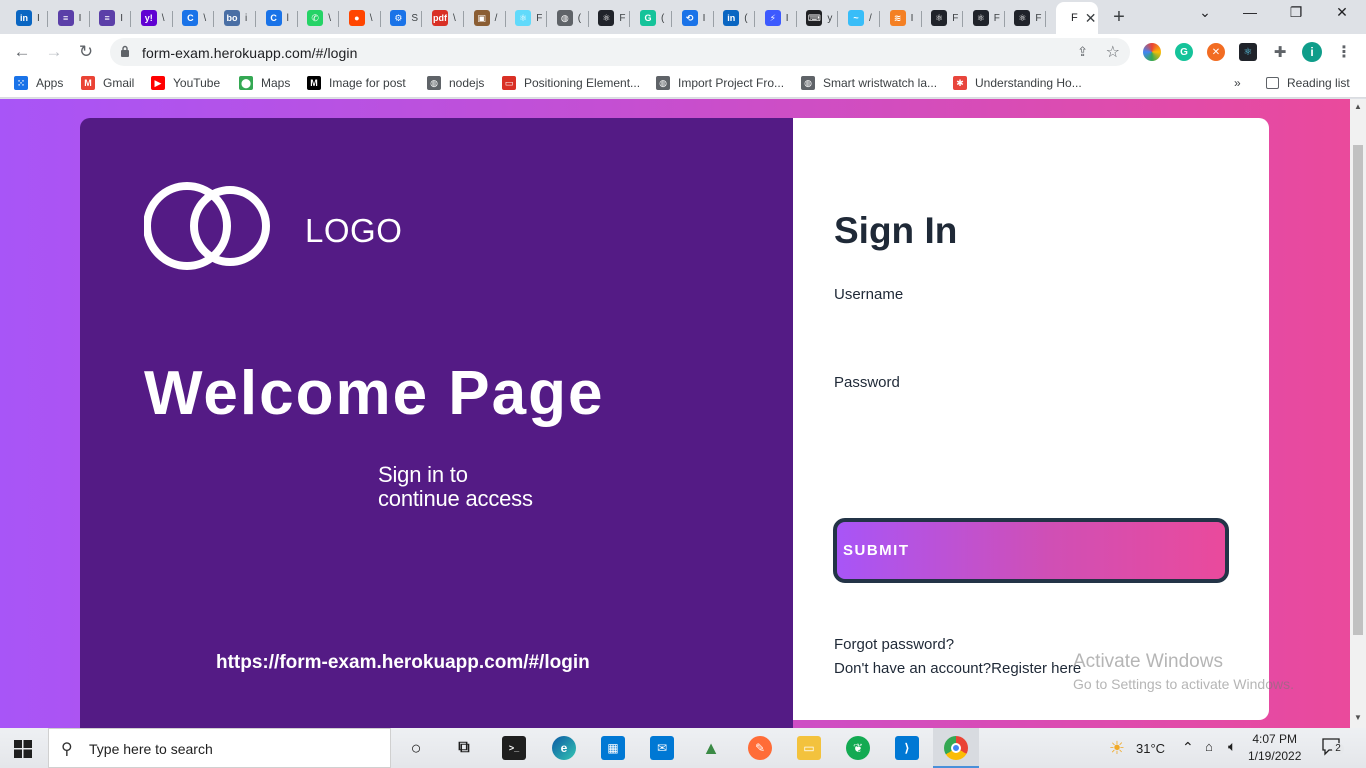 Image resolution: width=1366 pixels, height=768 pixels. Describe the element at coordinates (1216, 52) in the screenshot. I see `orange-extension-icon: ✕` at that location.